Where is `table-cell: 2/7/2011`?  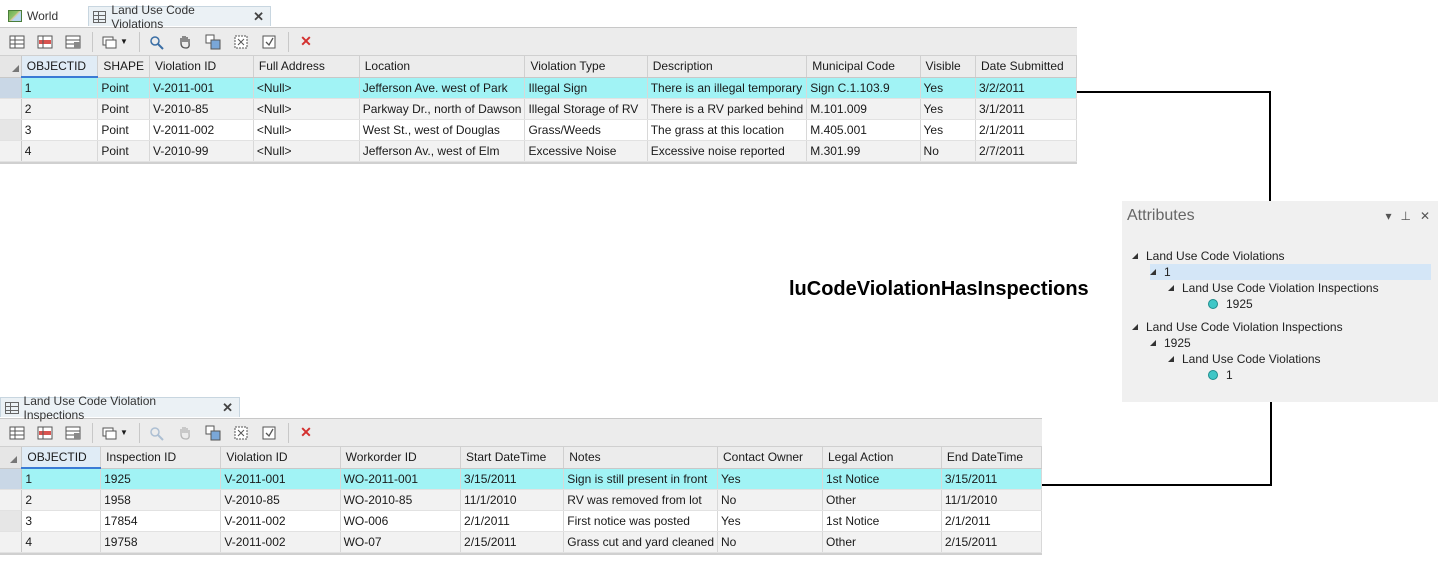 table-cell: 2/7/2011 is located at coordinates (1026, 151).